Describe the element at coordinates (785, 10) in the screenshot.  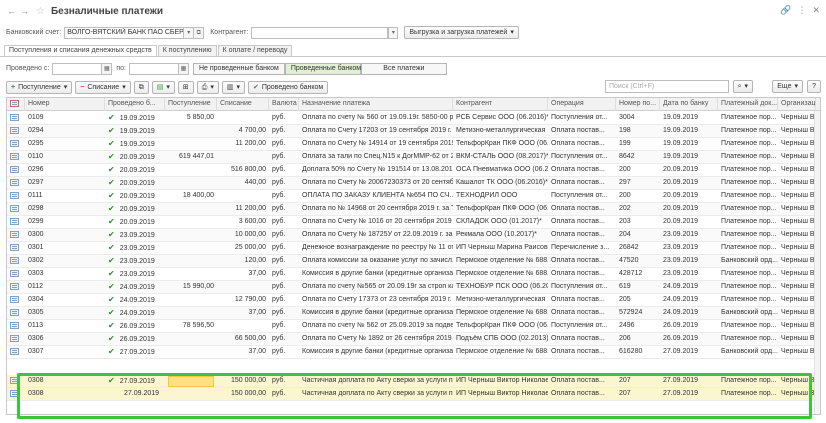
I see `link-icon: 🔗` at that location.